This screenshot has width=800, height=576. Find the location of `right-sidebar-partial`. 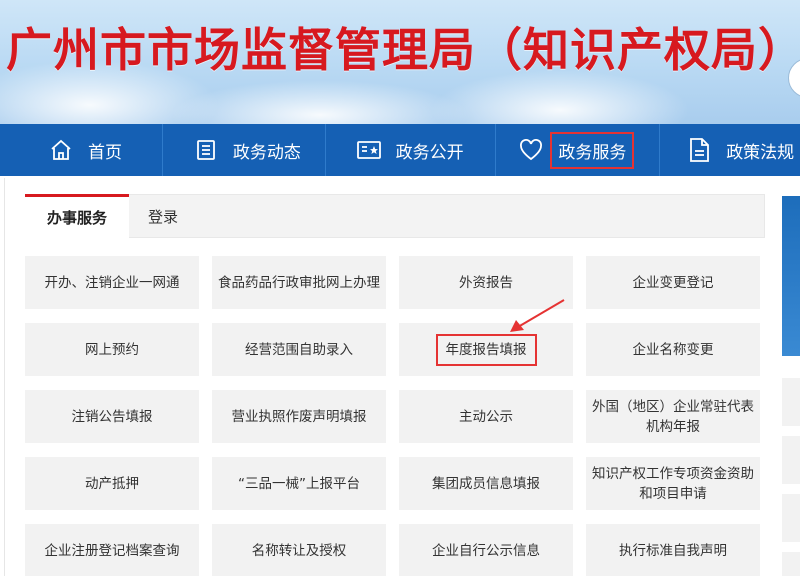

right-sidebar-partial is located at coordinates (791, 386).